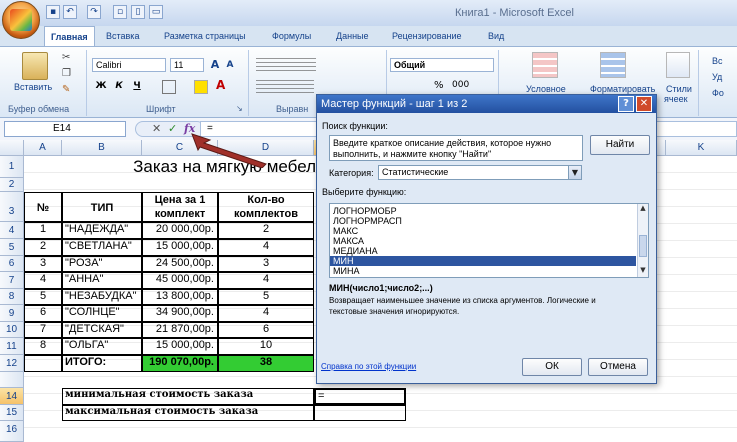 Image resolution: width=737 pixels, height=442 pixels. Describe the element at coordinates (156, 129) in the screenshot. I see `cancel-icon: ✕` at that location.